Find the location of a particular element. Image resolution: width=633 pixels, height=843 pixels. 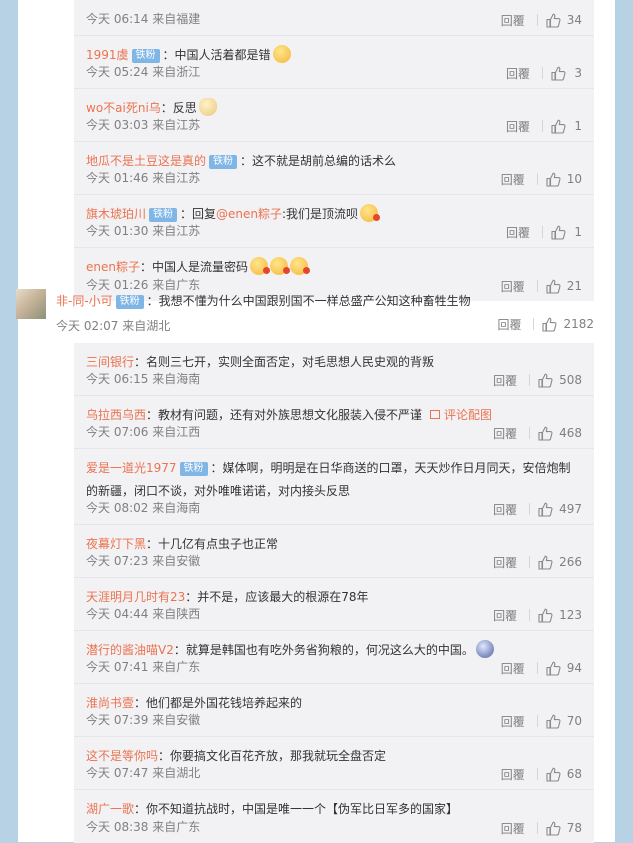

reply-prefix: ：回复 is located at coordinates (198, 214).